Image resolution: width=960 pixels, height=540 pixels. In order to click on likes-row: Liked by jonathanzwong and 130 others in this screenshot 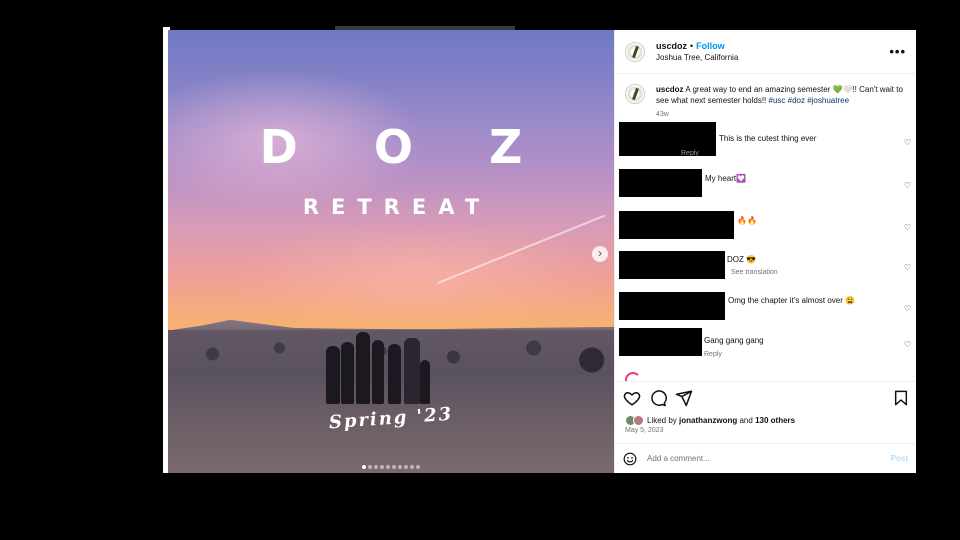, I will do `click(765, 420)`.